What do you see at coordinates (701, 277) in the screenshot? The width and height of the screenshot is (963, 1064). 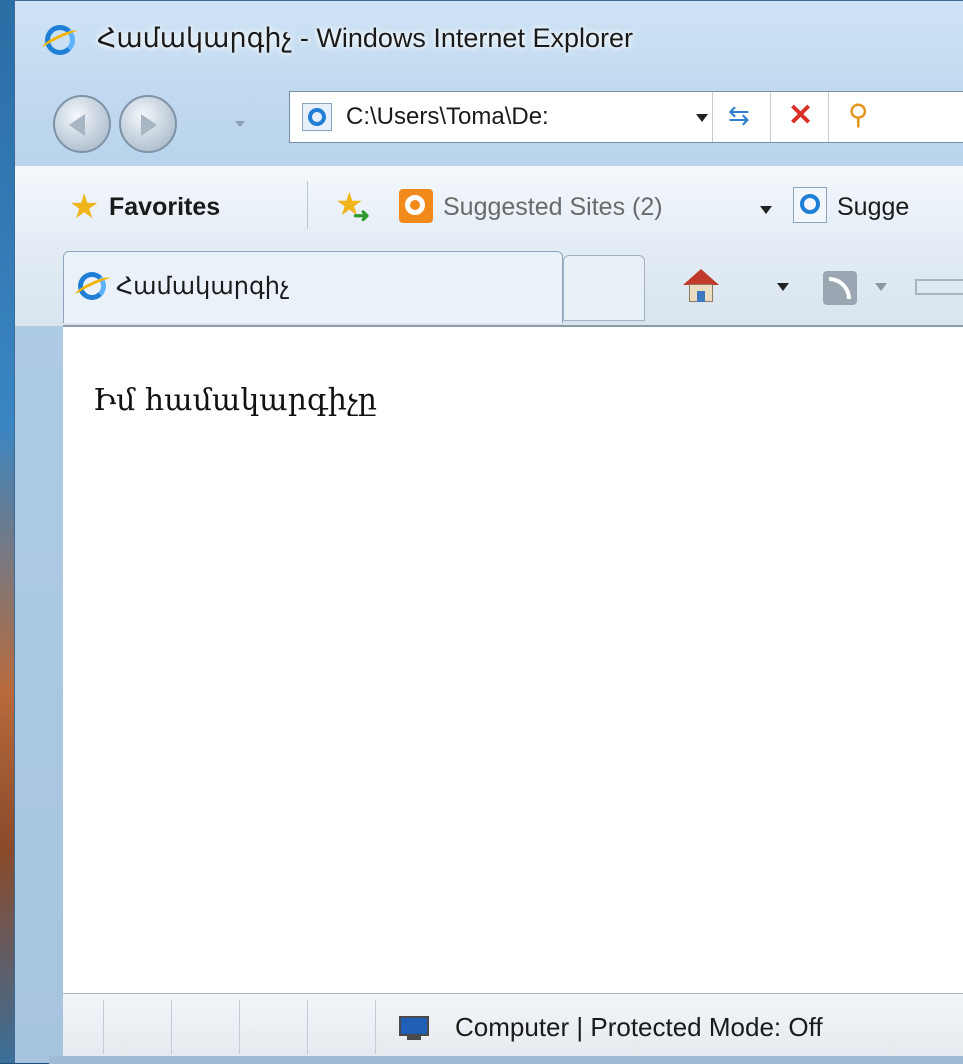 I see `home-icon` at bounding box center [701, 277].